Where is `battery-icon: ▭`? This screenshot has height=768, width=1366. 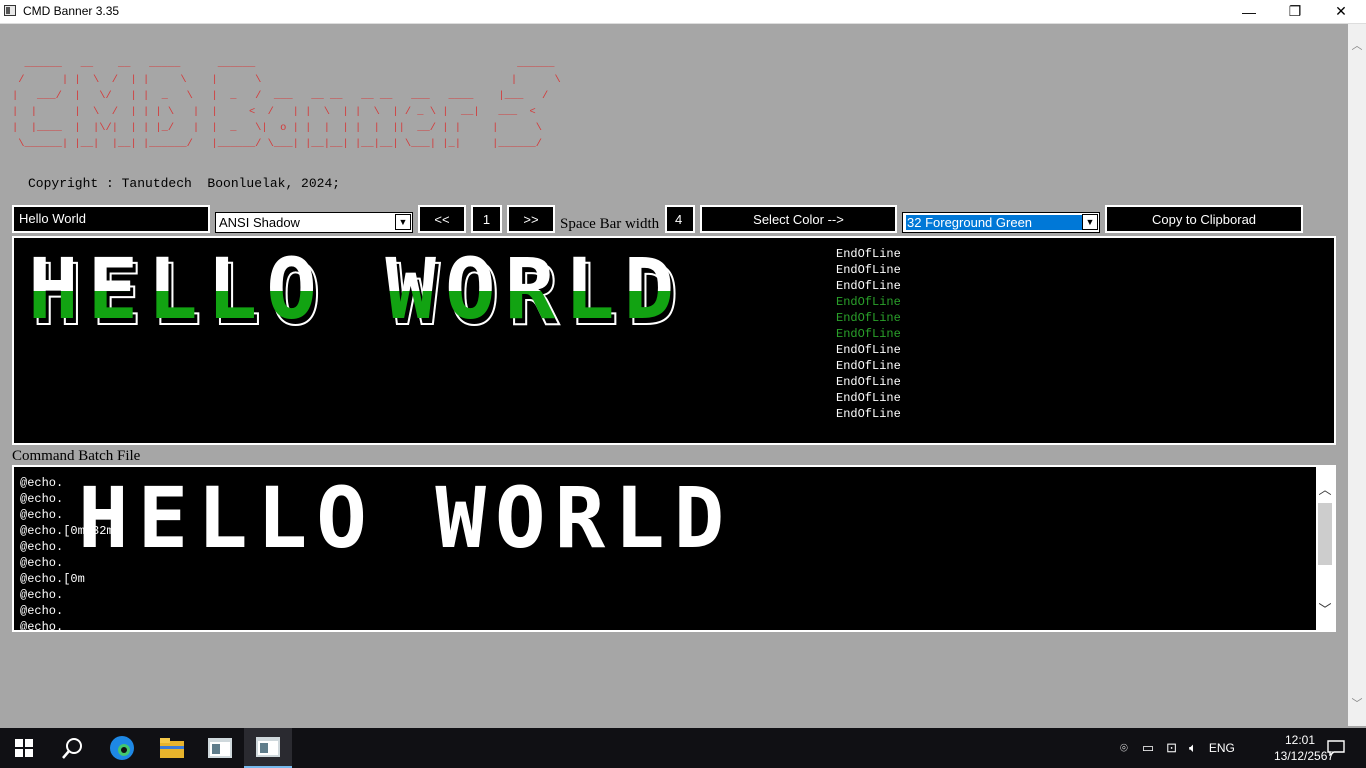 battery-icon: ▭ is located at coordinates (1148, 748).